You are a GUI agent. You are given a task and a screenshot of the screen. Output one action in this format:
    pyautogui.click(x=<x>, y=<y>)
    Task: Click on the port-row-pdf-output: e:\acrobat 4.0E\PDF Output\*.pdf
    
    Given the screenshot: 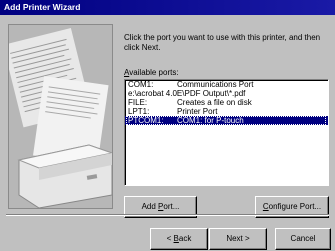 What is the action you would take?
    pyautogui.click(x=226, y=93)
    